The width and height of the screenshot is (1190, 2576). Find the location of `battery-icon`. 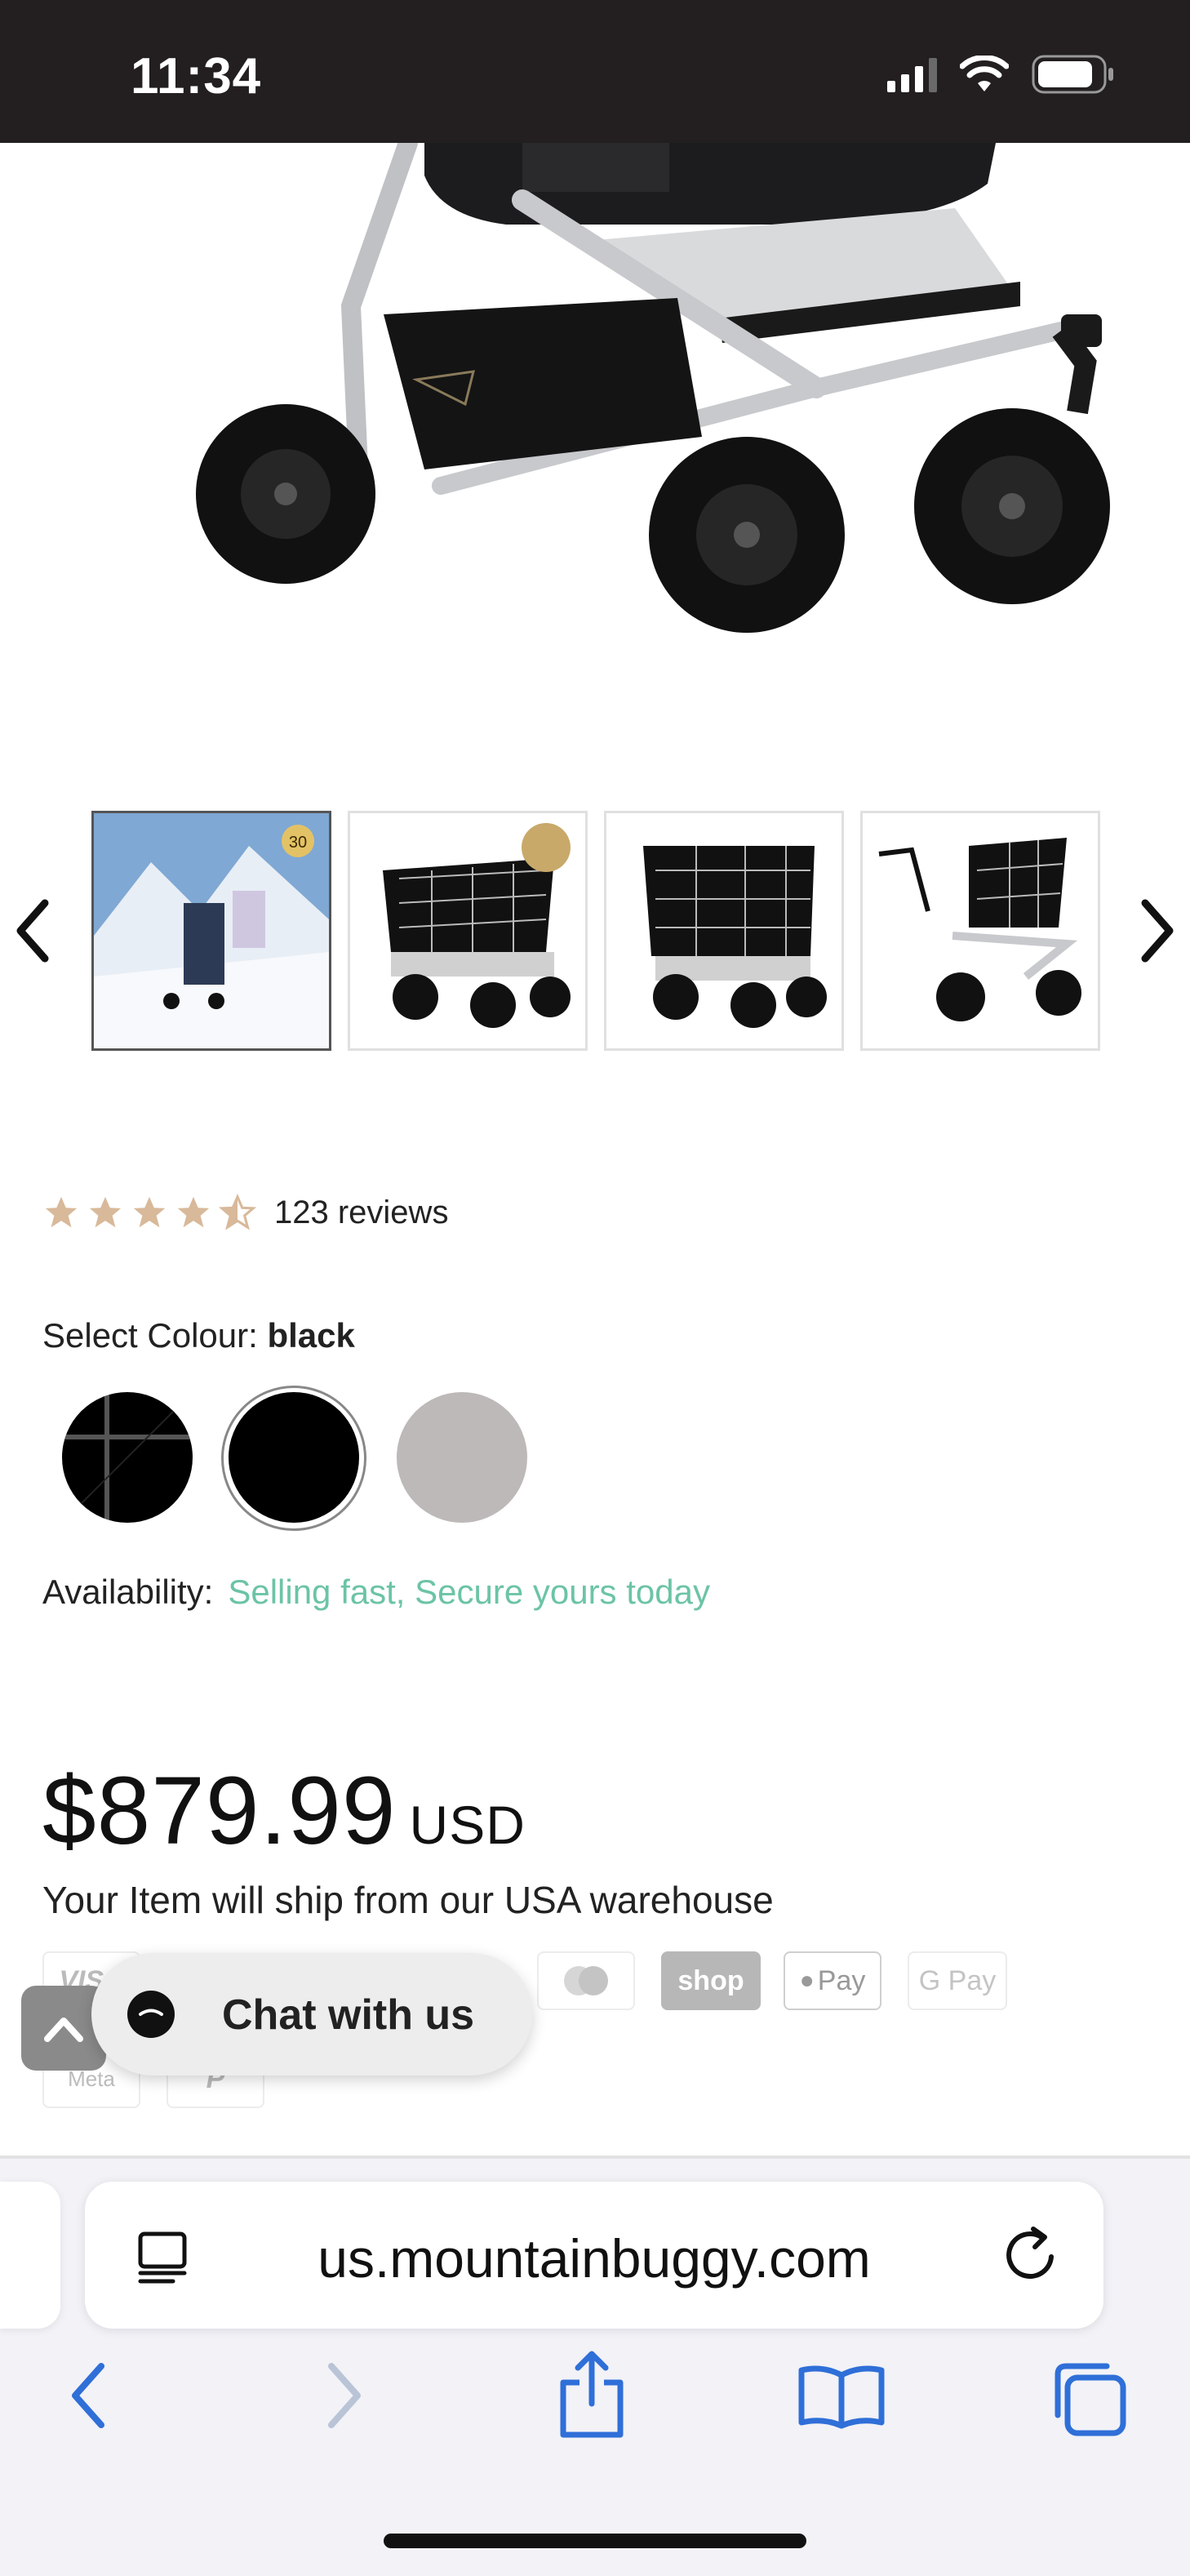

battery-icon is located at coordinates (1072, 74).